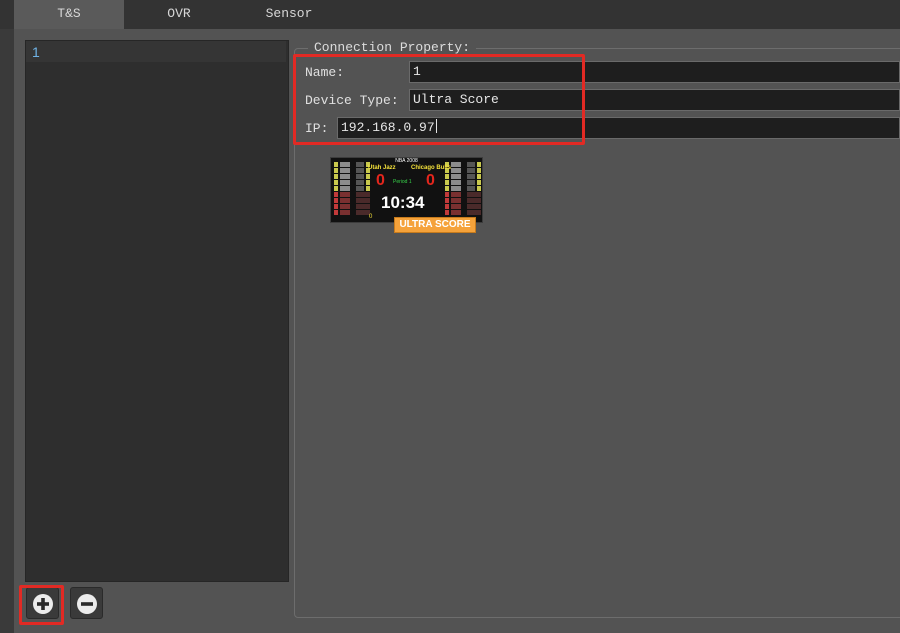 The image size is (900, 633). I want to click on minus-circle-icon, so click(87, 604).